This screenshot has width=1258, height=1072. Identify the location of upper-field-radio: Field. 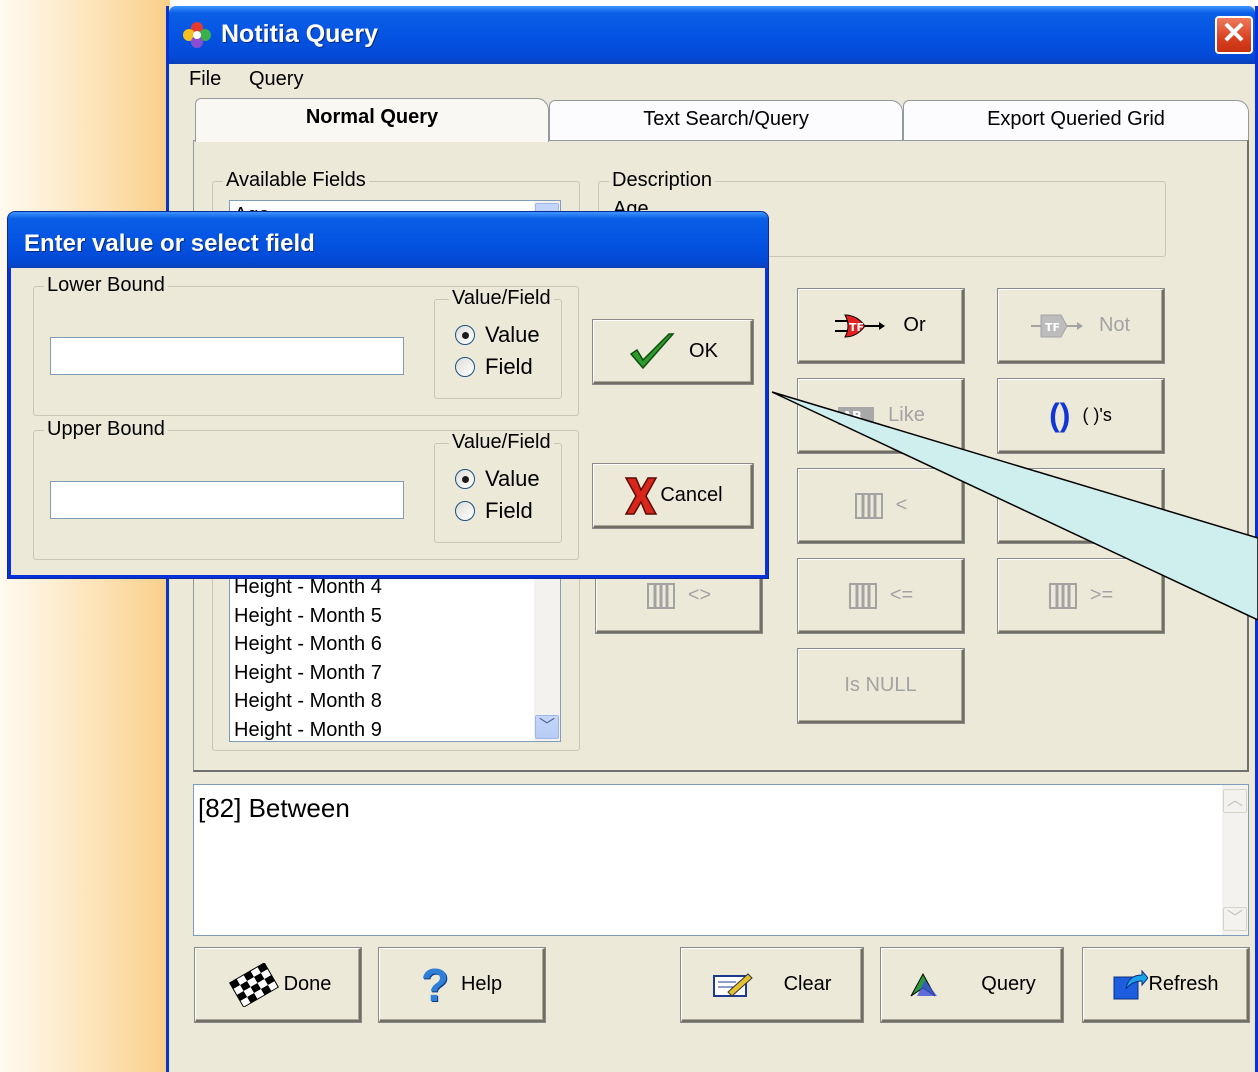
(494, 511).